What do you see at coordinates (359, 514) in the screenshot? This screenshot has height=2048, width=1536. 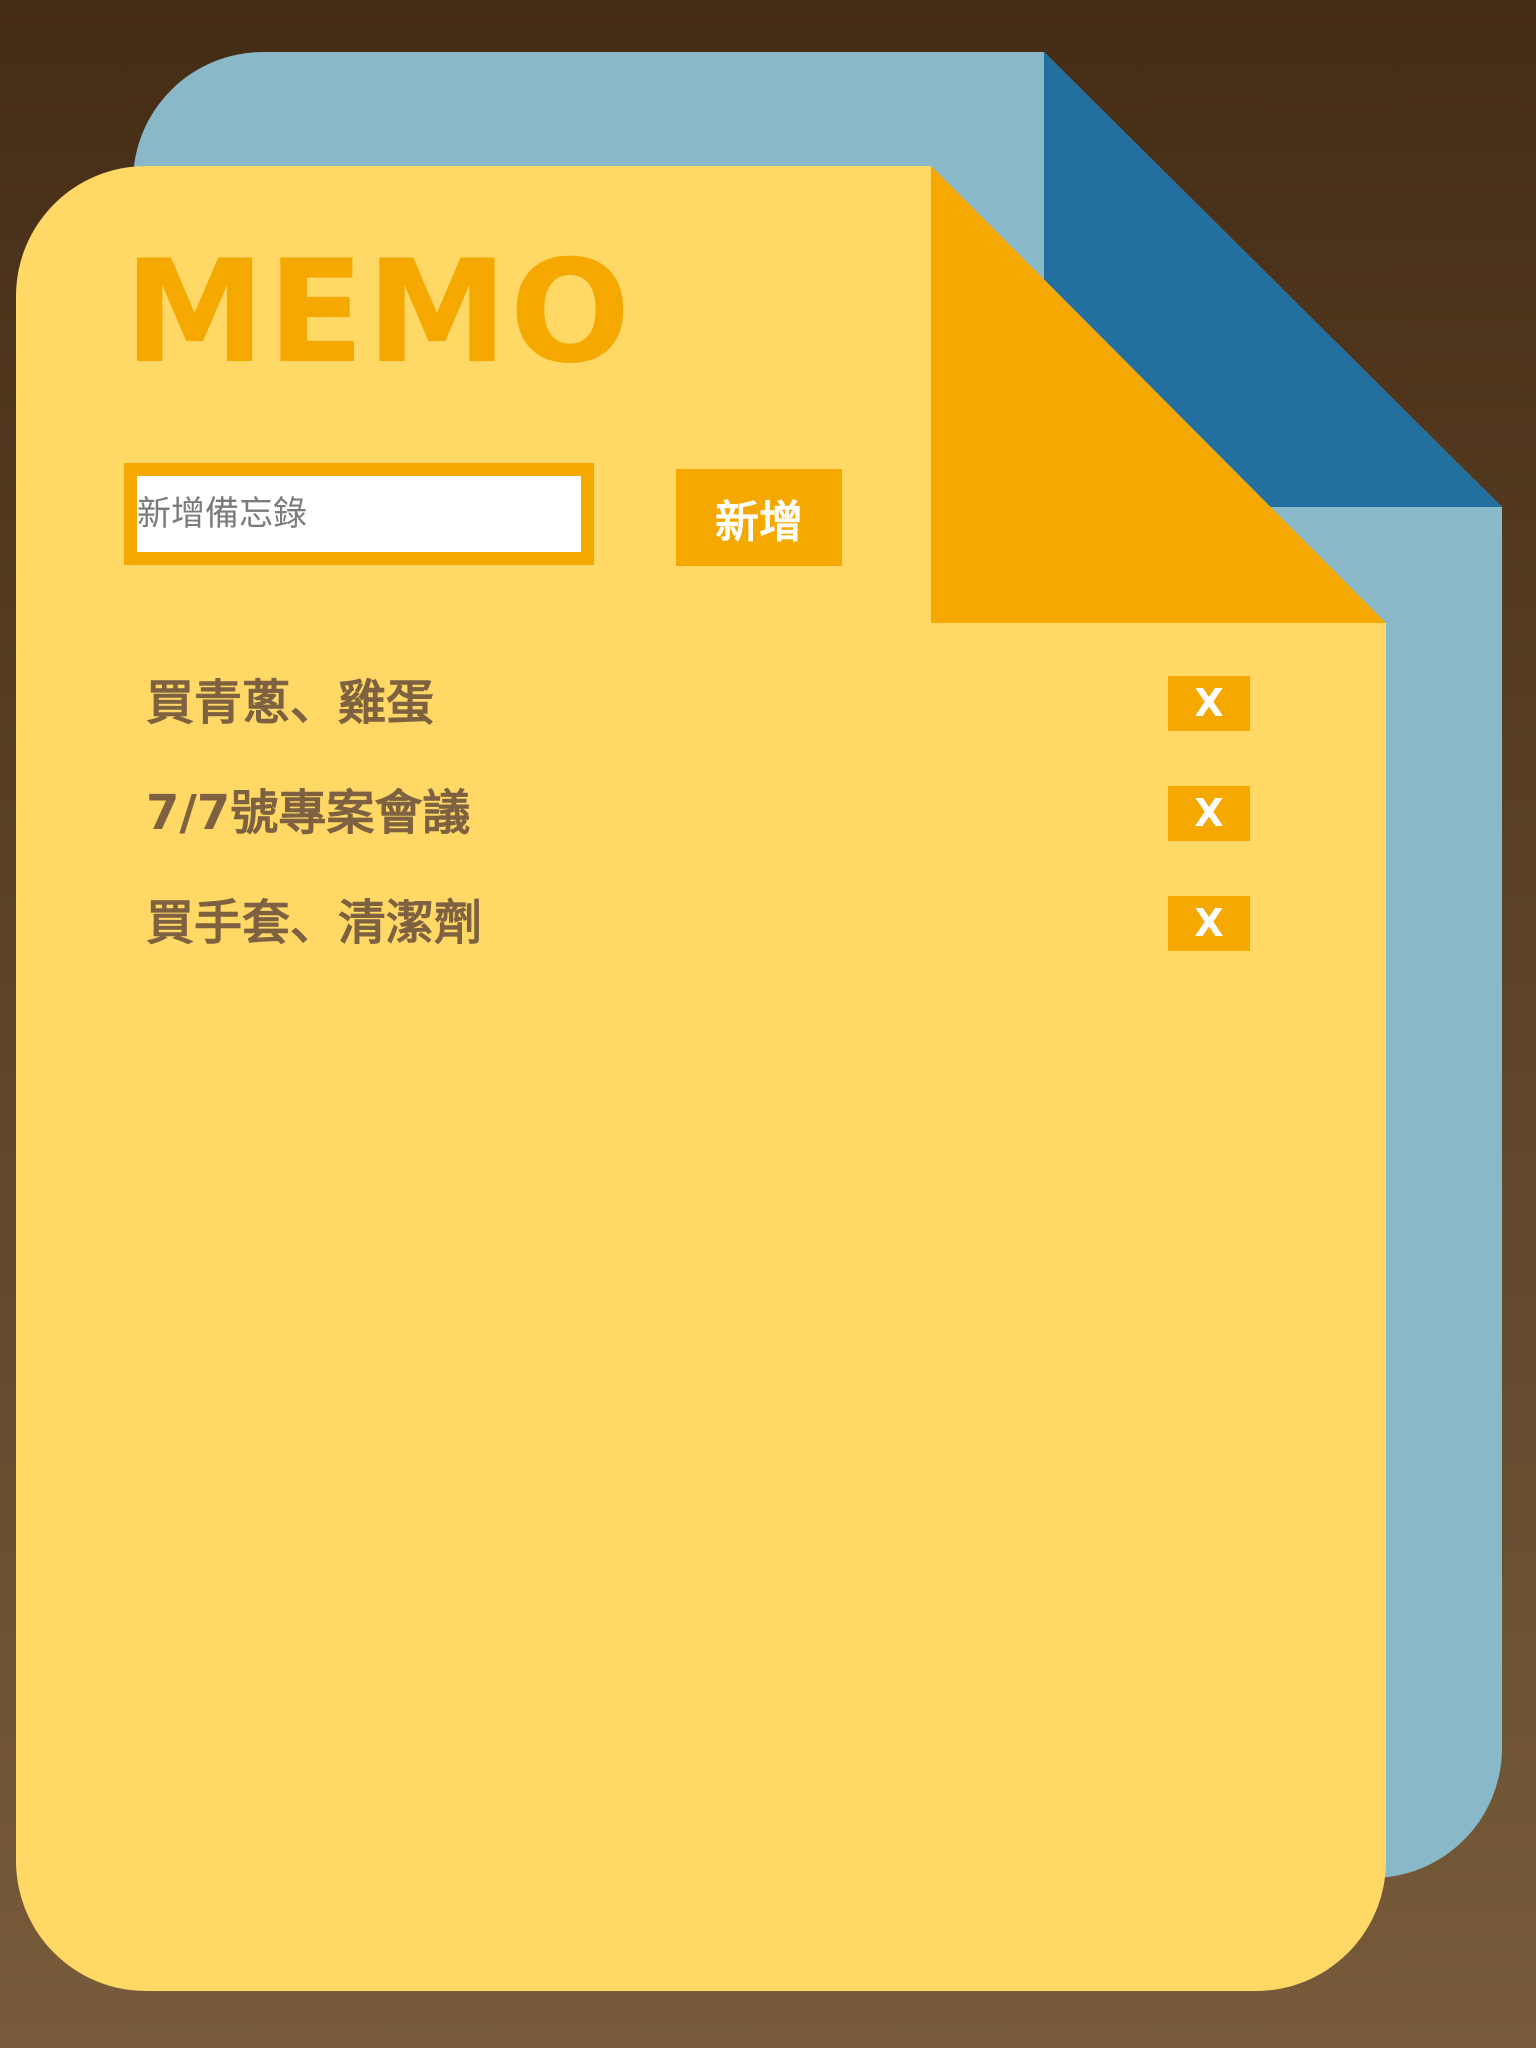 I see `new-memo-input` at bounding box center [359, 514].